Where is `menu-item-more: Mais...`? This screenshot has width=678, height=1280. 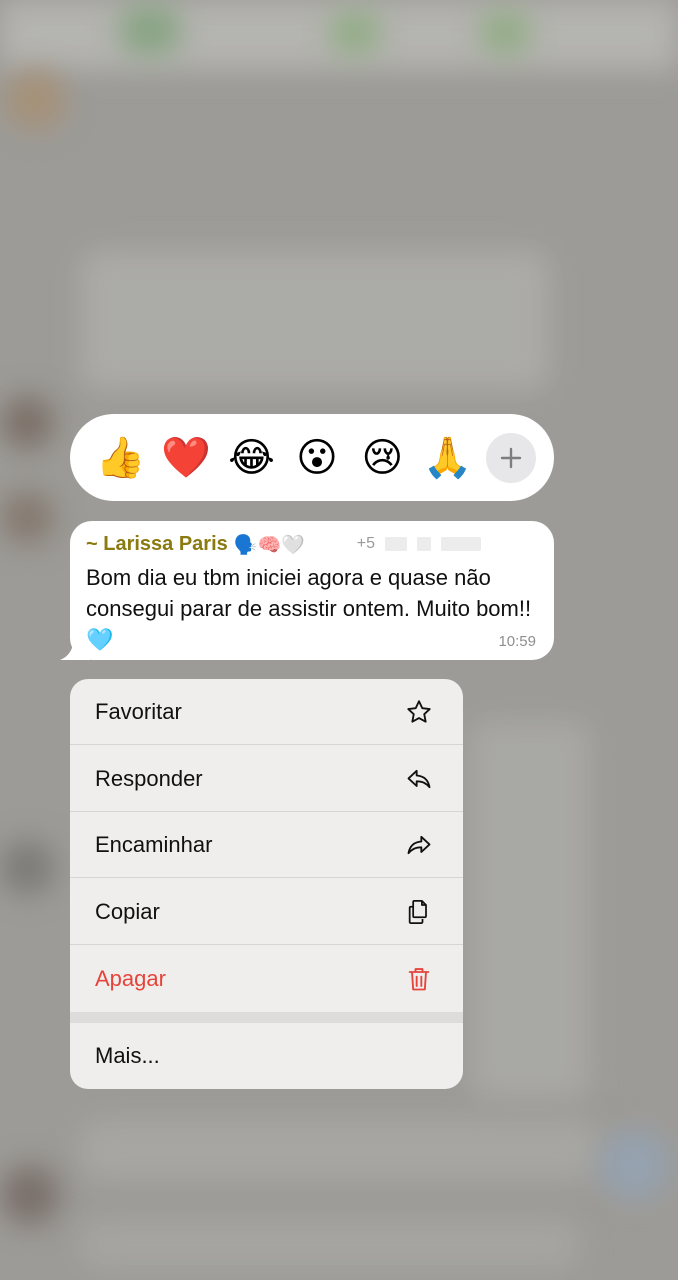 menu-item-more: Mais... is located at coordinates (266, 1056).